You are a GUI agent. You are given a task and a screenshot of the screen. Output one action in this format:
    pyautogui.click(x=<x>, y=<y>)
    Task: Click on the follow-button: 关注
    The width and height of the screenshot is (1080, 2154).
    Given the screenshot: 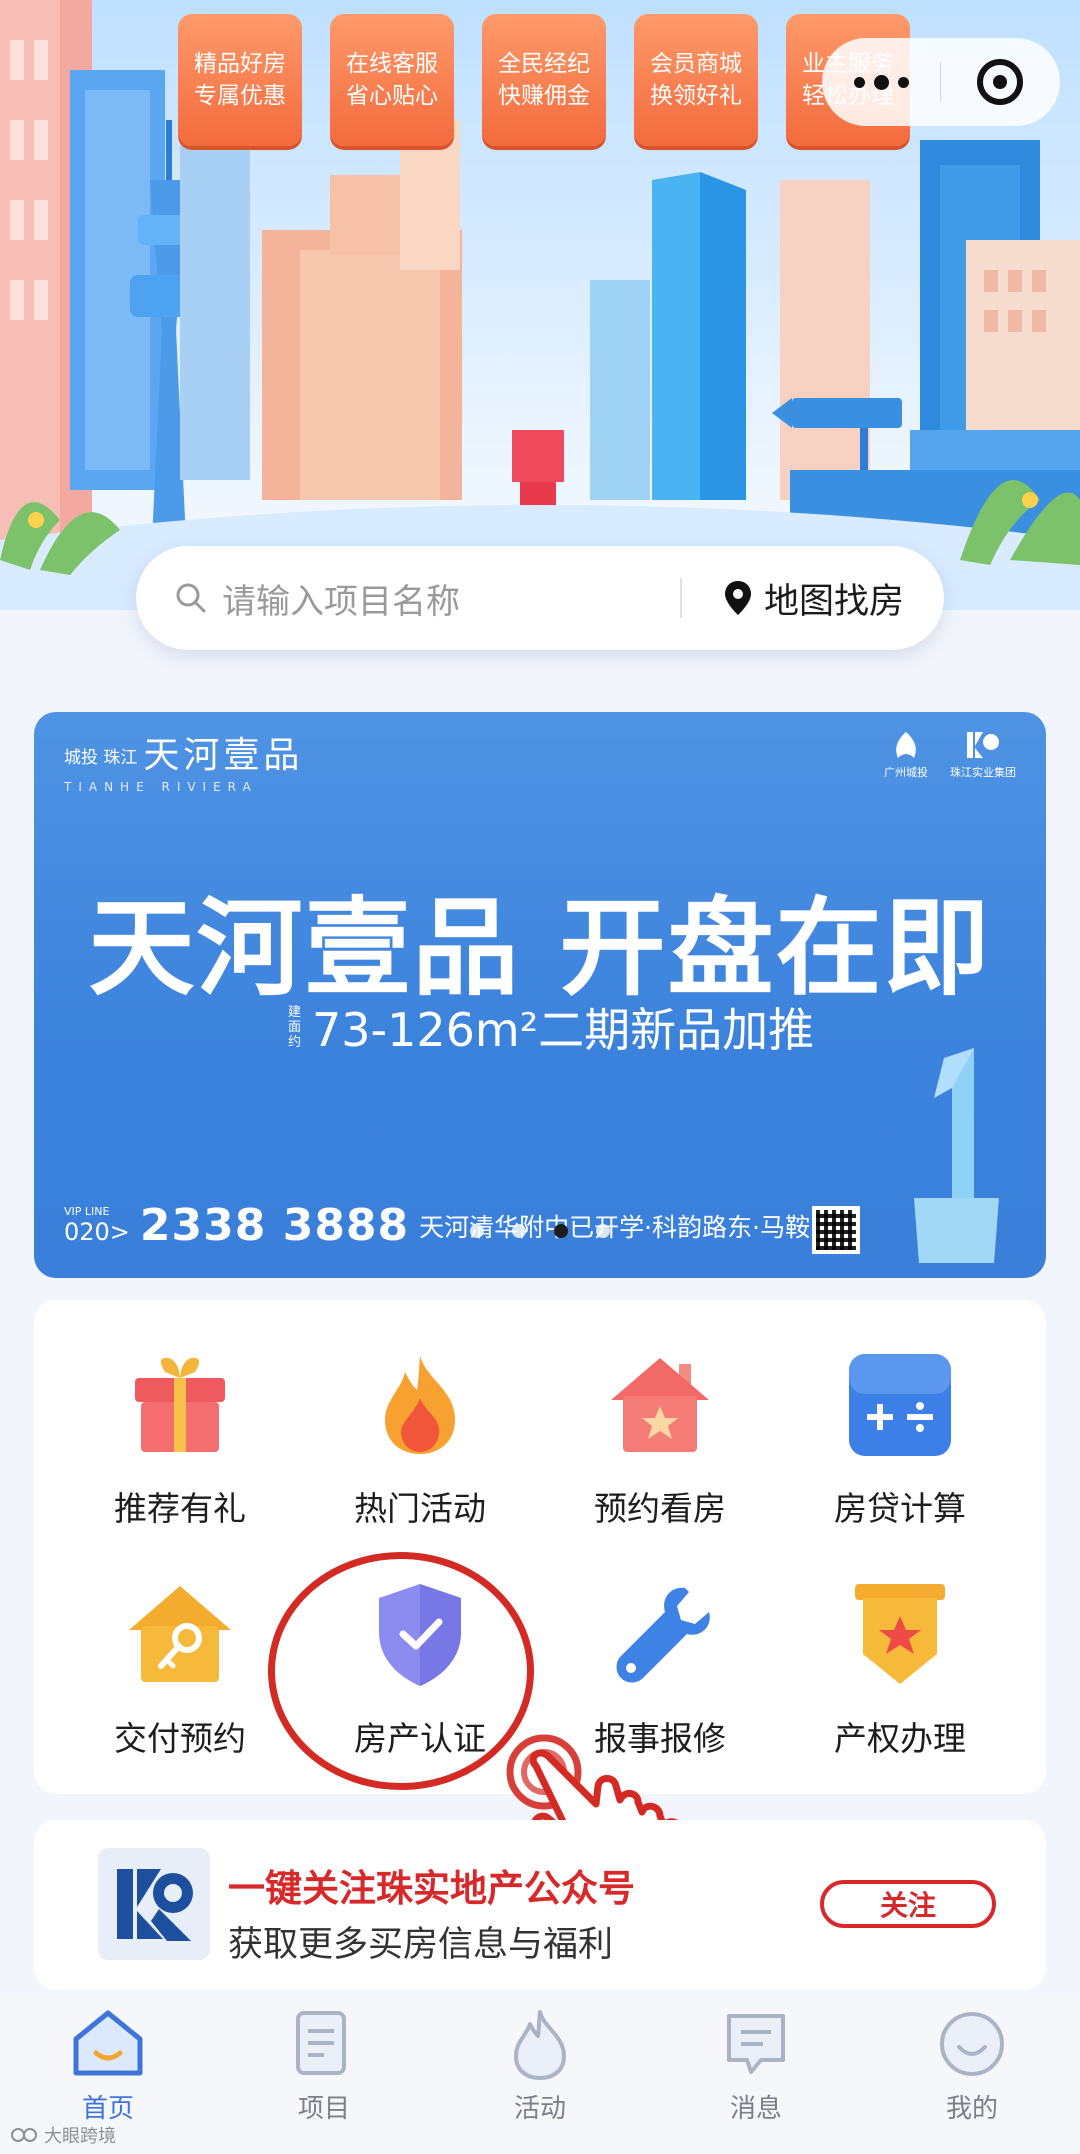 What is the action you would take?
    pyautogui.click(x=908, y=1904)
    